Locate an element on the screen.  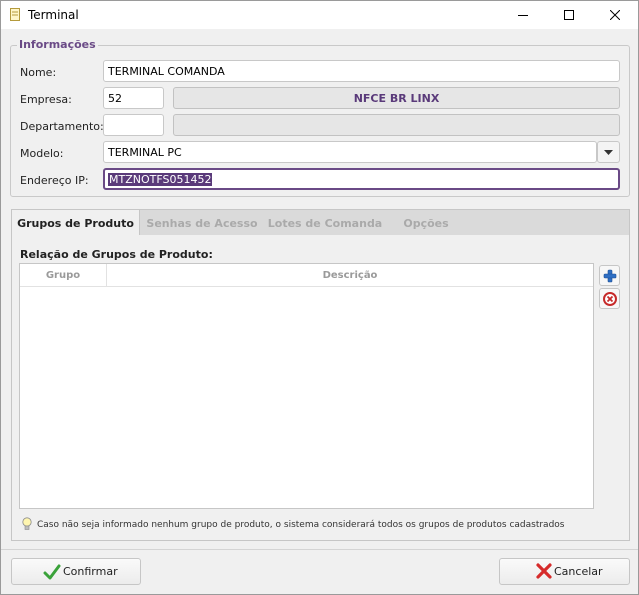
cancelar-button: Cancelar is located at coordinates (564, 571).